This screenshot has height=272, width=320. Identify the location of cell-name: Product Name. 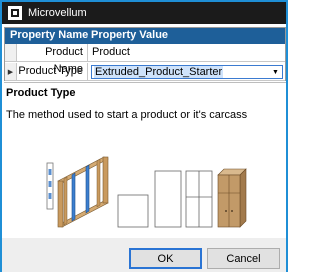
(52, 59).